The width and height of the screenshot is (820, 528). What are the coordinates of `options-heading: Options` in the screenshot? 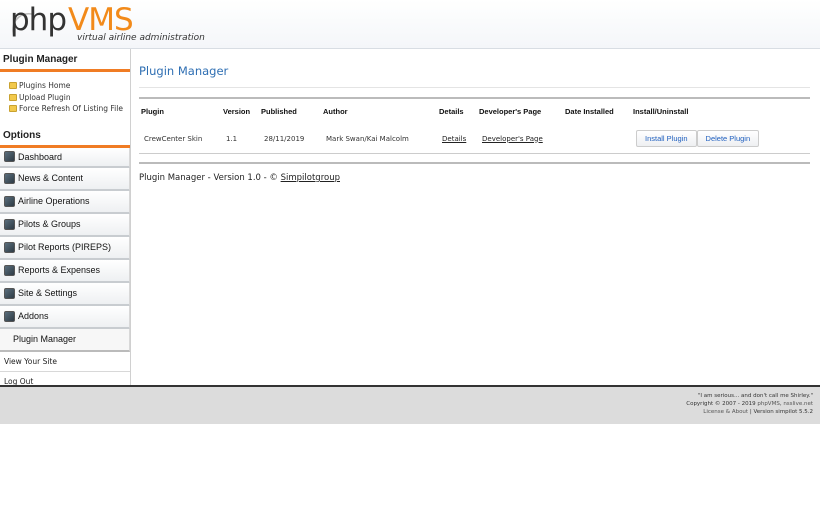 It's located at (65, 136).